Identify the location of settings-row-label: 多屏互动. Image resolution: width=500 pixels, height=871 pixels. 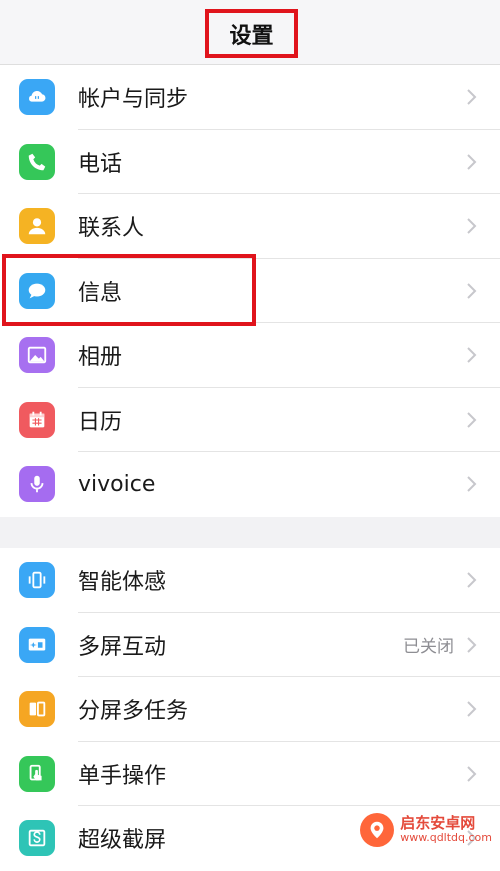
(122, 647).